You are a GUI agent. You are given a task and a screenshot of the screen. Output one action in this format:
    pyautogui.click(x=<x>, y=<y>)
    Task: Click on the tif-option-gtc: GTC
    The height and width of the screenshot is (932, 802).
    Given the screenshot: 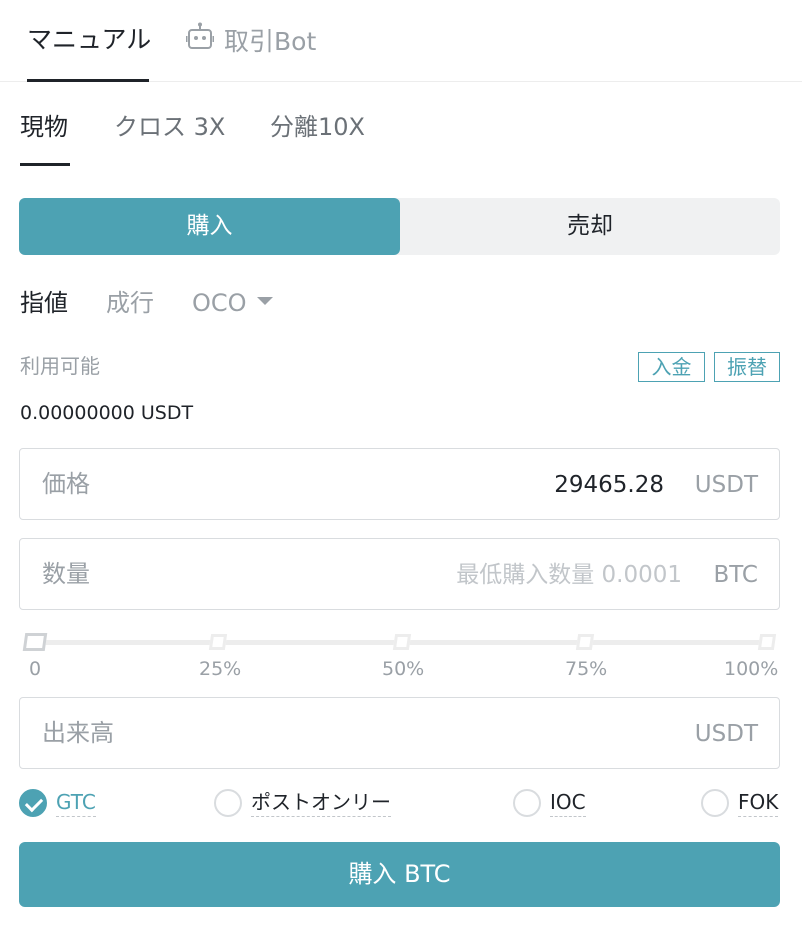 What is the action you would take?
    pyautogui.click(x=57, y=802)
    